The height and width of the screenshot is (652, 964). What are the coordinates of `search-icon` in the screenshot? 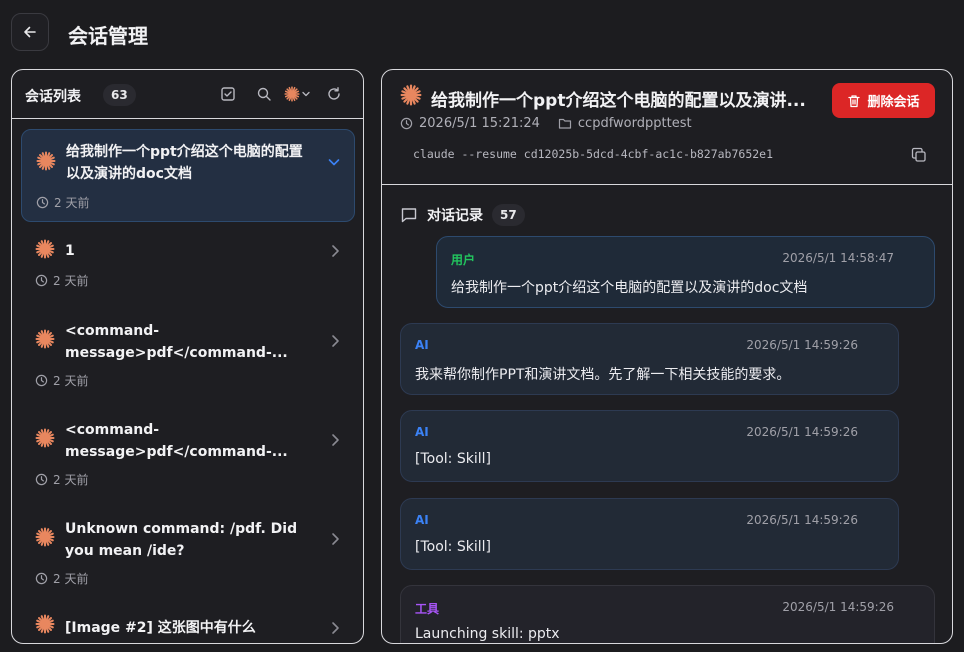 It's located at (264, 94).